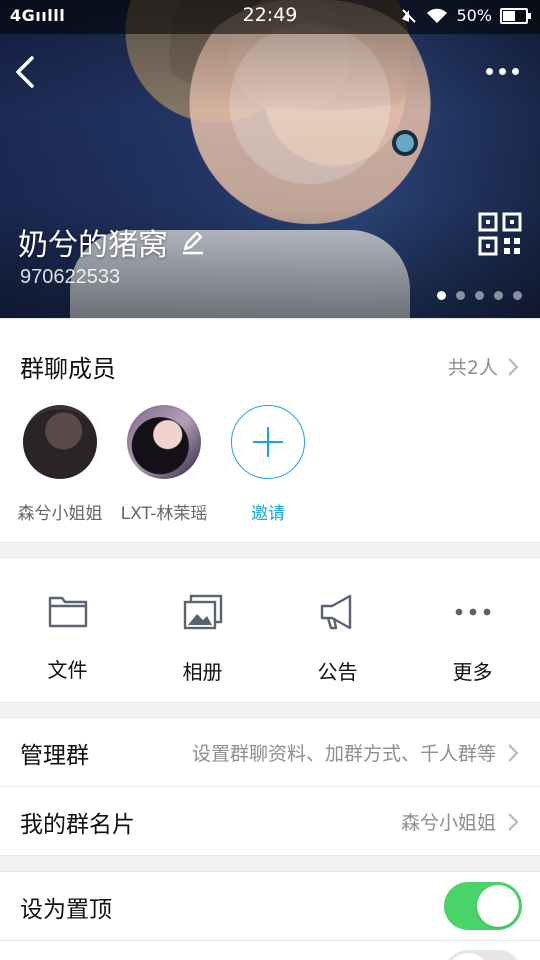  What do you see at coordinates (68, 369) in the screenshot?
I see `members-title: 群聊成员` at bounding box center [68, 369].